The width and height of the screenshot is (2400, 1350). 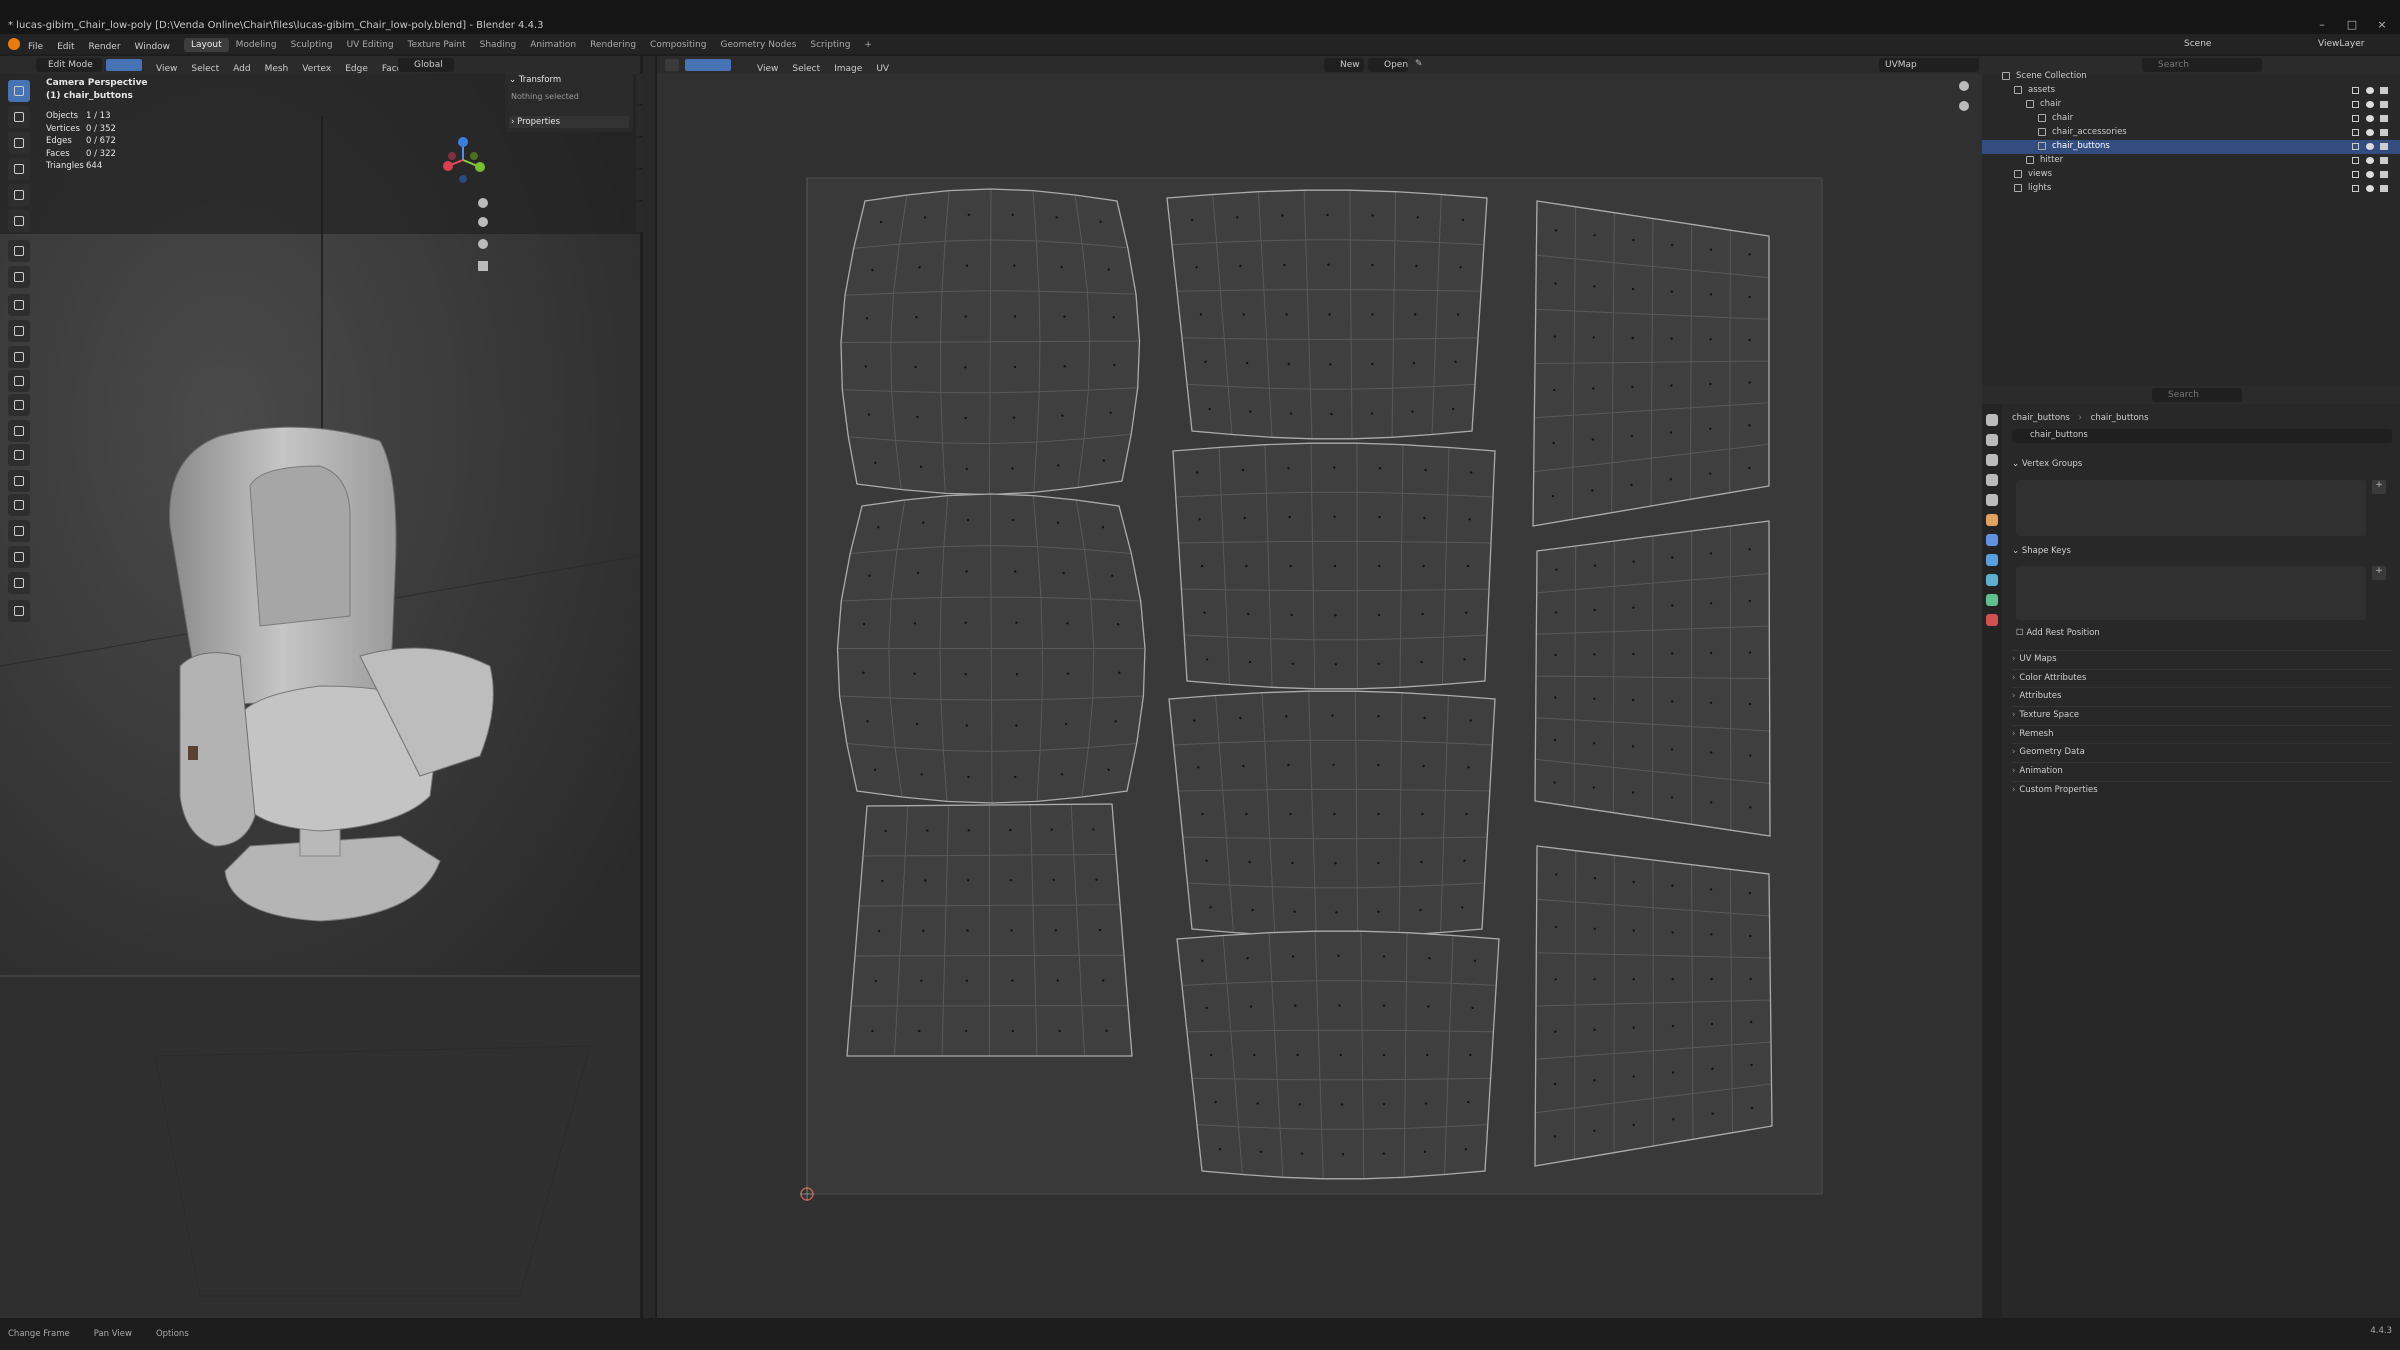 I want to click on collapsed-panel-animation: › Animation, so click(x=2202, y=771).